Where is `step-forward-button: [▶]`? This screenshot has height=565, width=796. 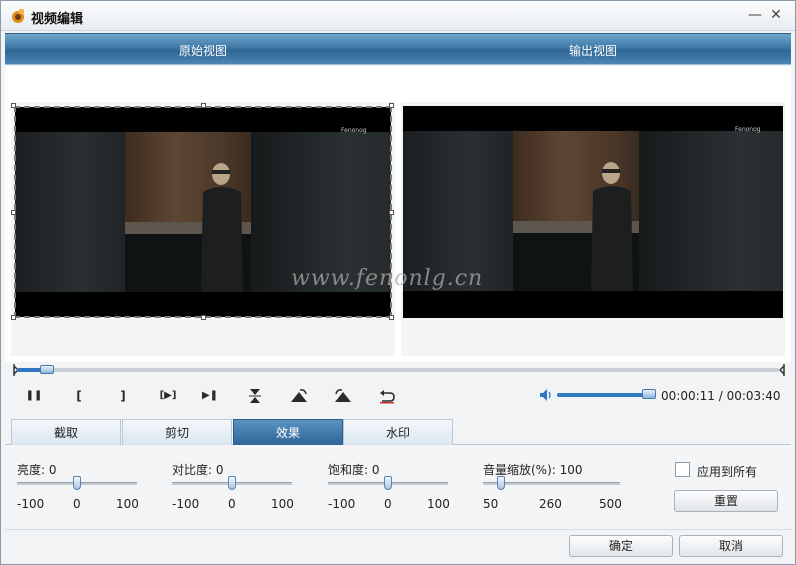 step-forward-button: [▶] is located at coordinates (168, 396).